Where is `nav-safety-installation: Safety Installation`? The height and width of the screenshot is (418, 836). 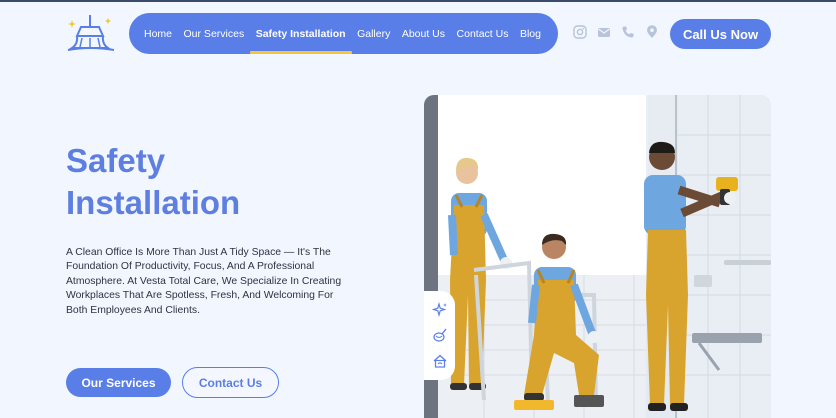
nav-safety-installation: Safety Installation is located at coordinates (300, 33).